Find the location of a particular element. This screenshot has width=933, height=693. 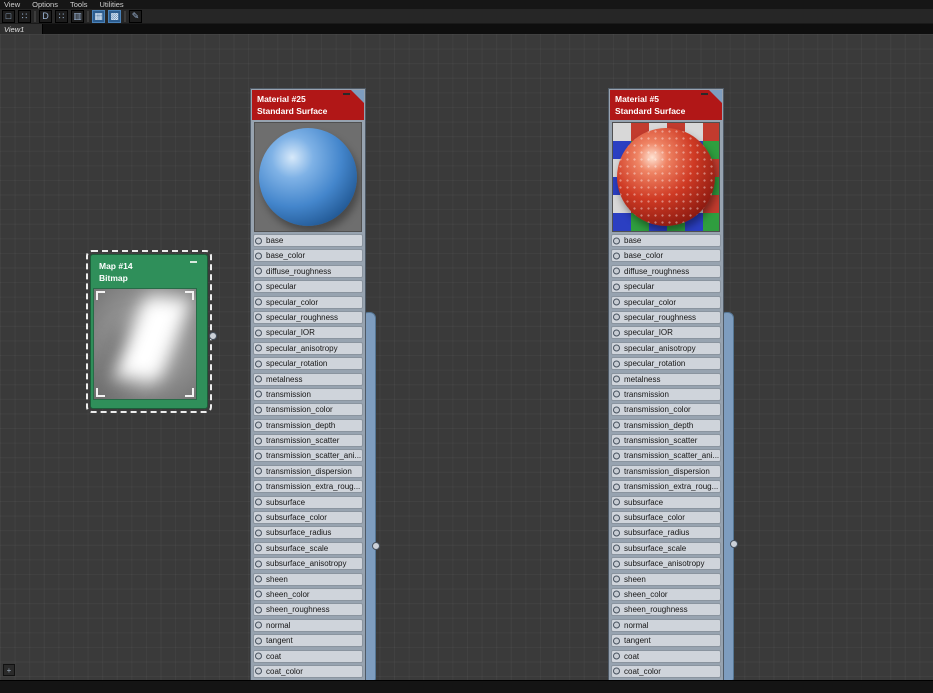

bitmap-node: Map #14 Bitmap is located at coordinates (151, 331).